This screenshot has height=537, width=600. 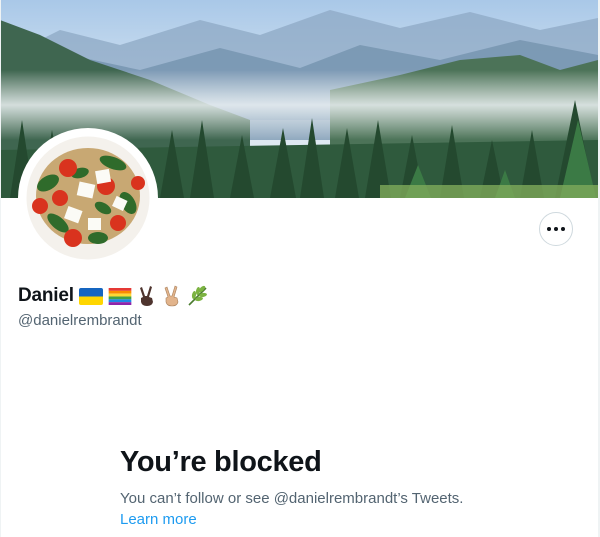 What do you see at coordinates (158, 519) in the screenshot?
I see `learn-more-link: Learn more` at bounding box center [158, 519].